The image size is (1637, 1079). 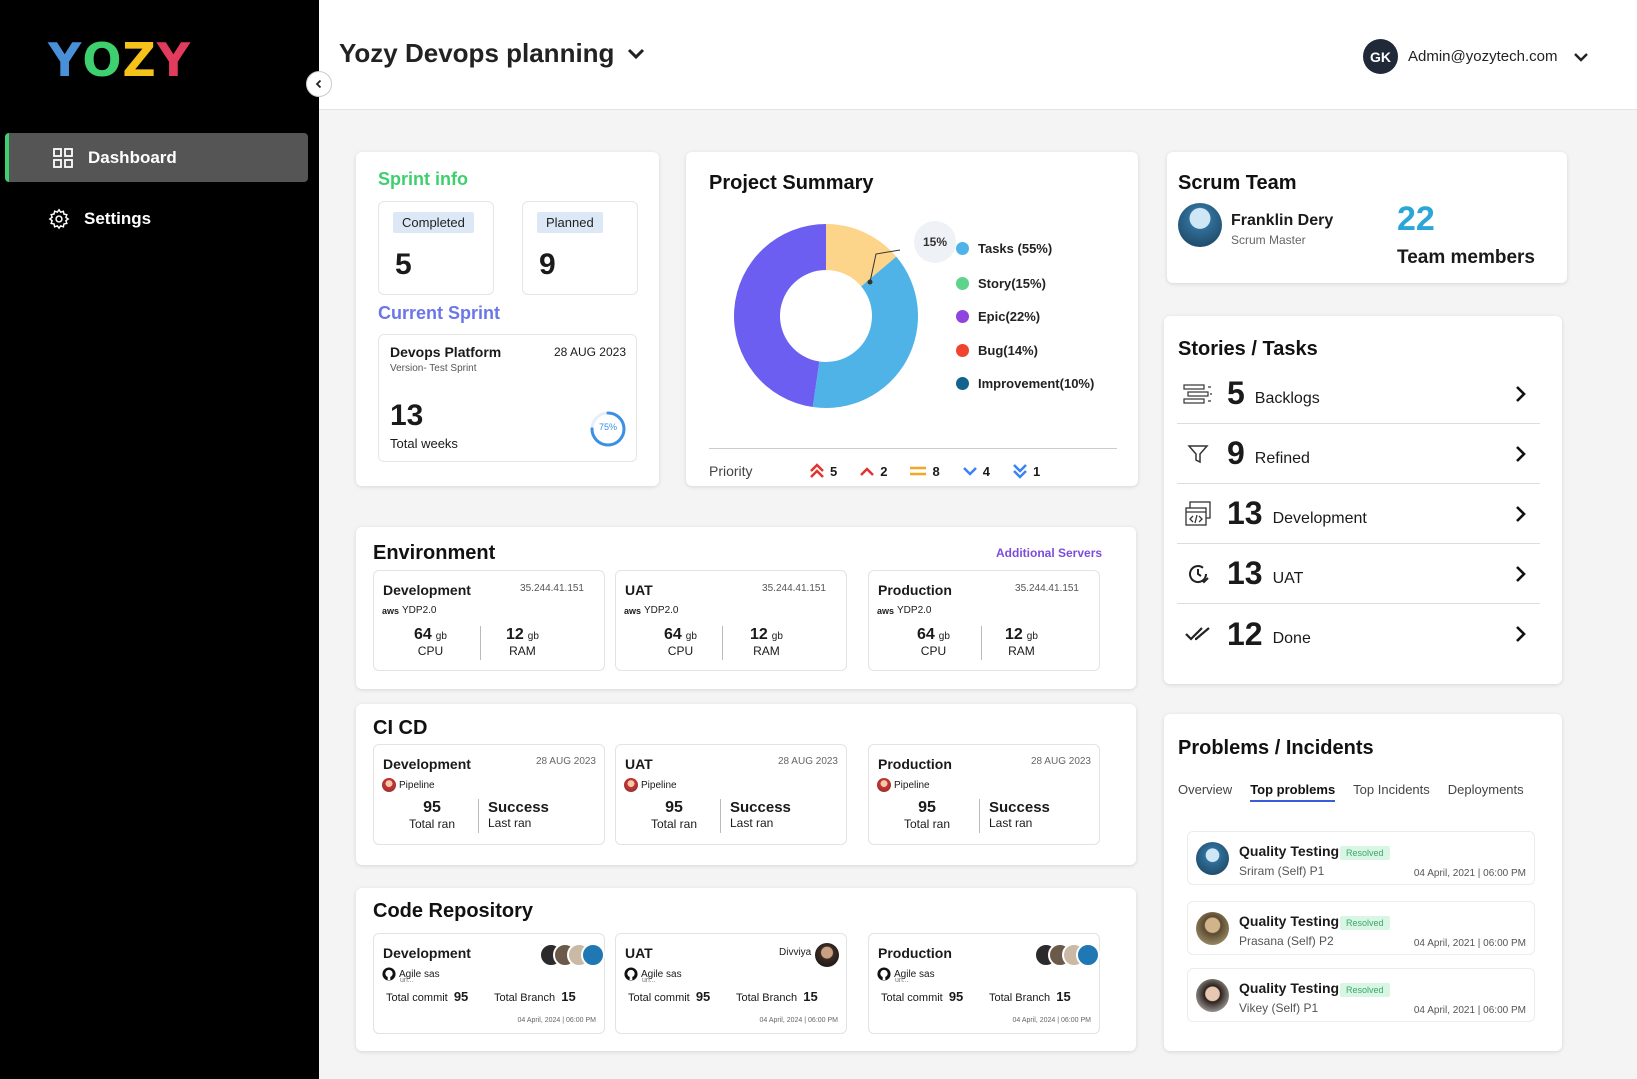 What do you see at coordinates (400, 728) in the screenshot?
I see `cicd-title: CI CD` at bounding box center [400, 728].